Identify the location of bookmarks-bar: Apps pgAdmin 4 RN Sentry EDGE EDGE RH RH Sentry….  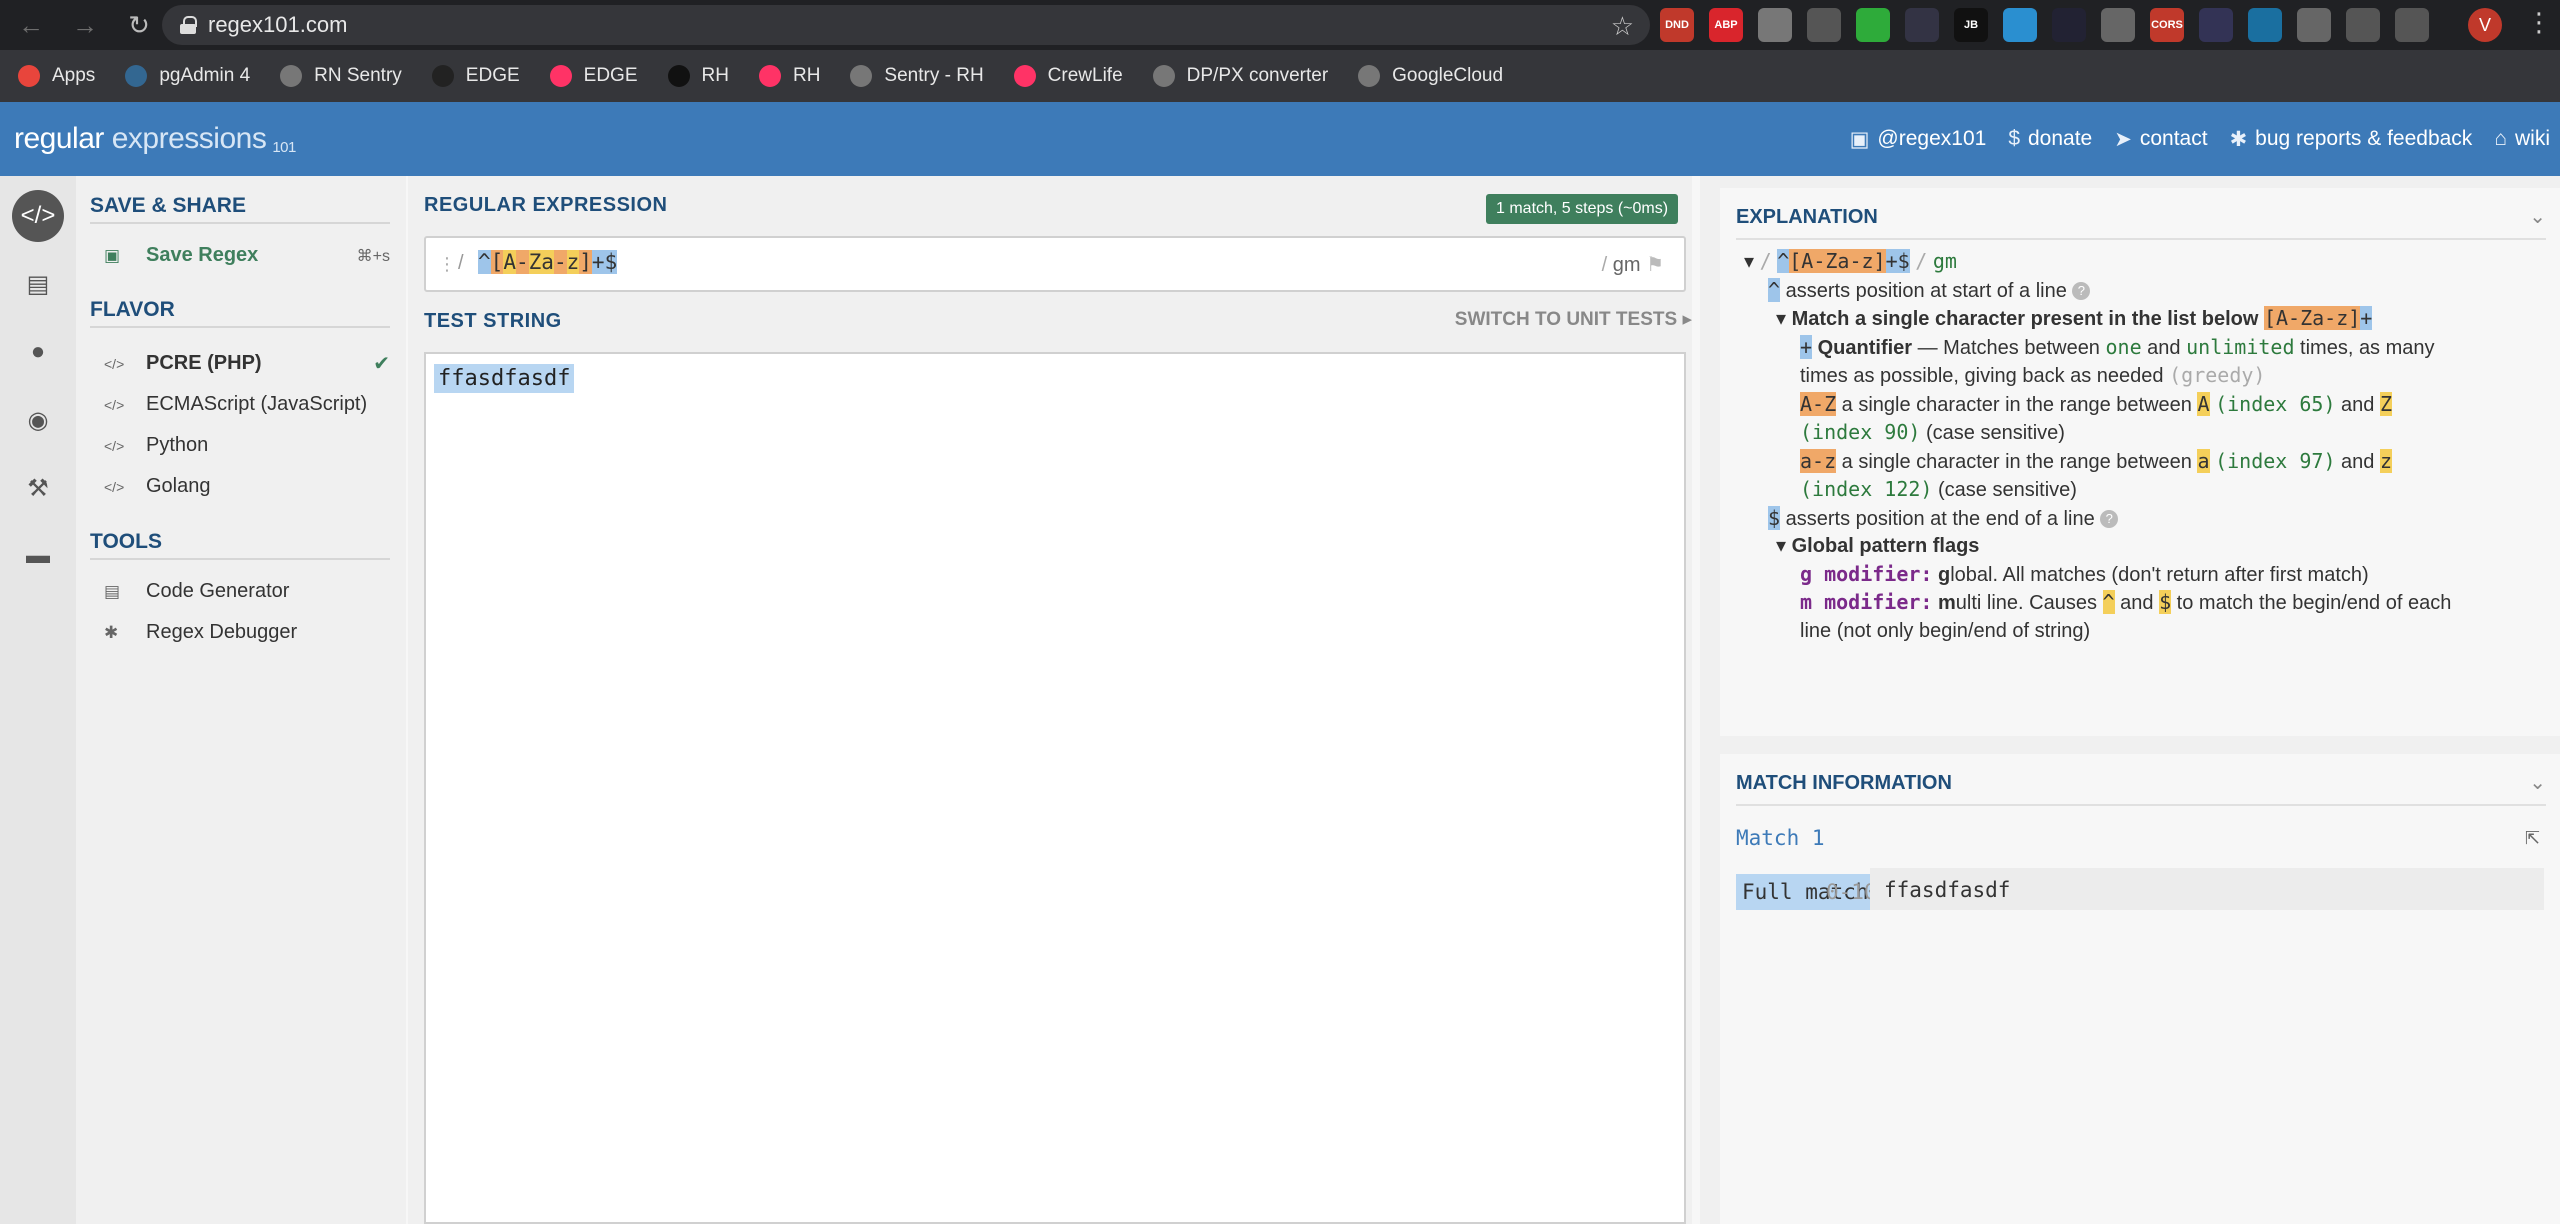
(1280, 76).